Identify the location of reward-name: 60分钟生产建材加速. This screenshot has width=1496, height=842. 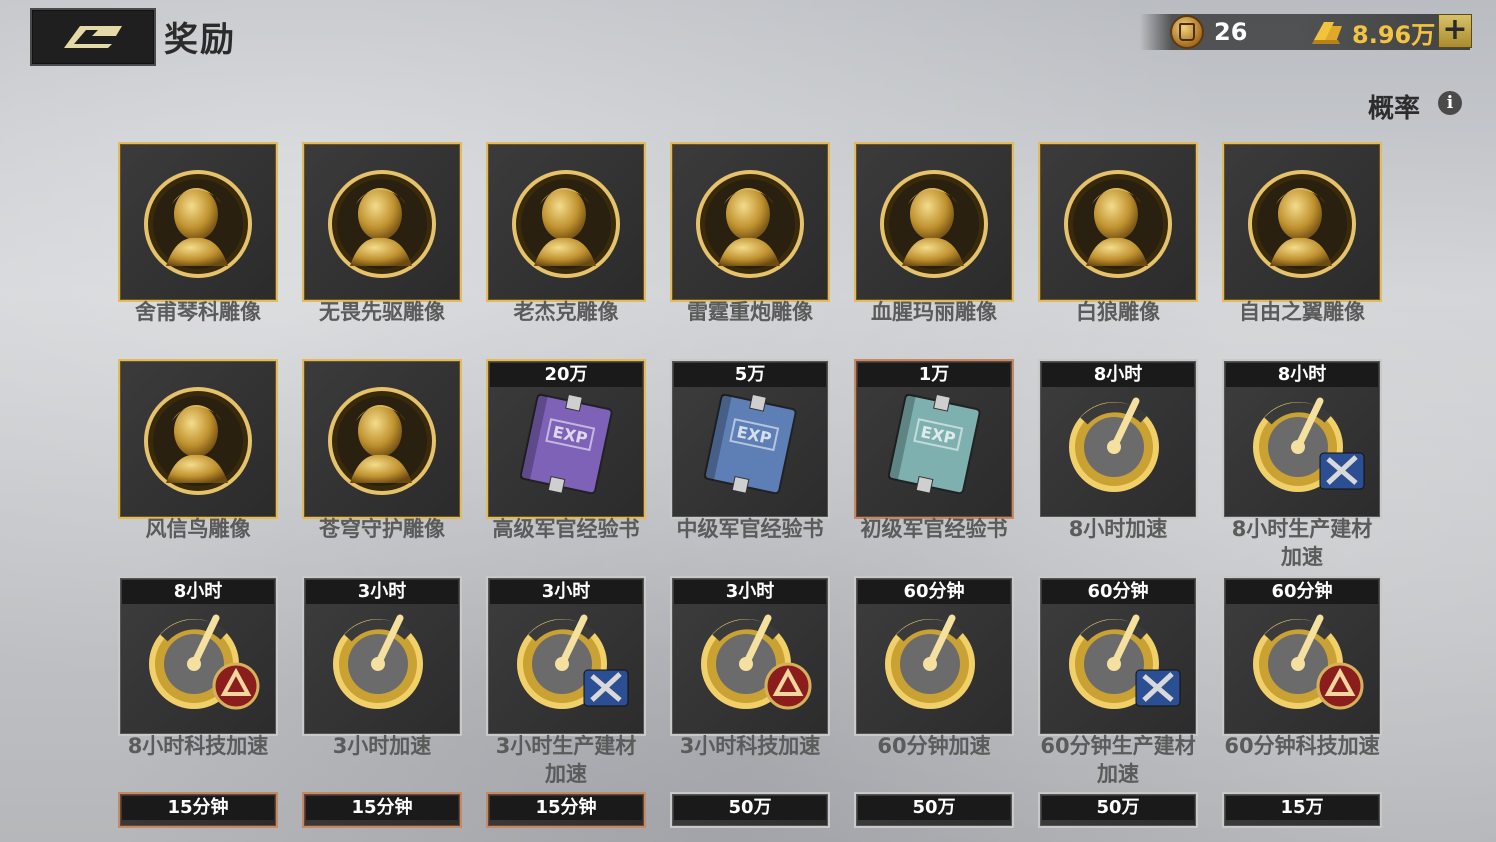
(1118, 760).